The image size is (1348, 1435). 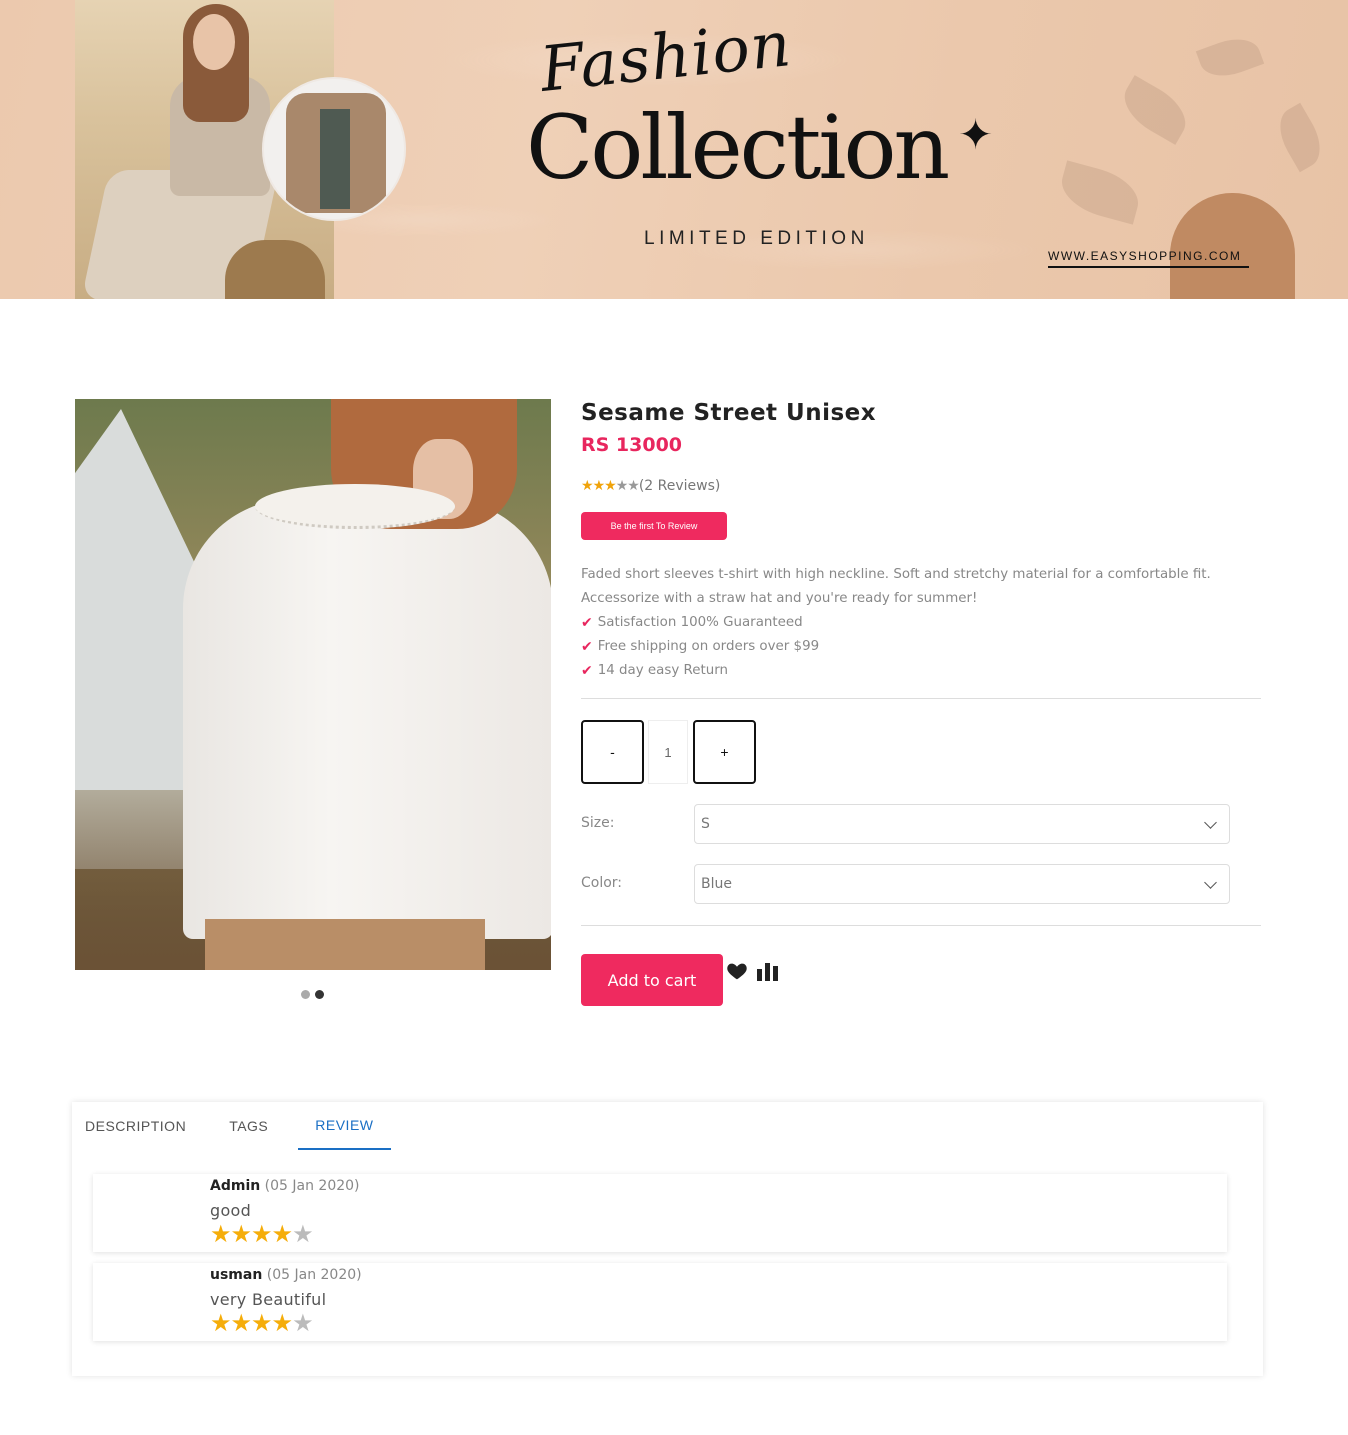 I want to click on product-image, so click(x=313, y=684).